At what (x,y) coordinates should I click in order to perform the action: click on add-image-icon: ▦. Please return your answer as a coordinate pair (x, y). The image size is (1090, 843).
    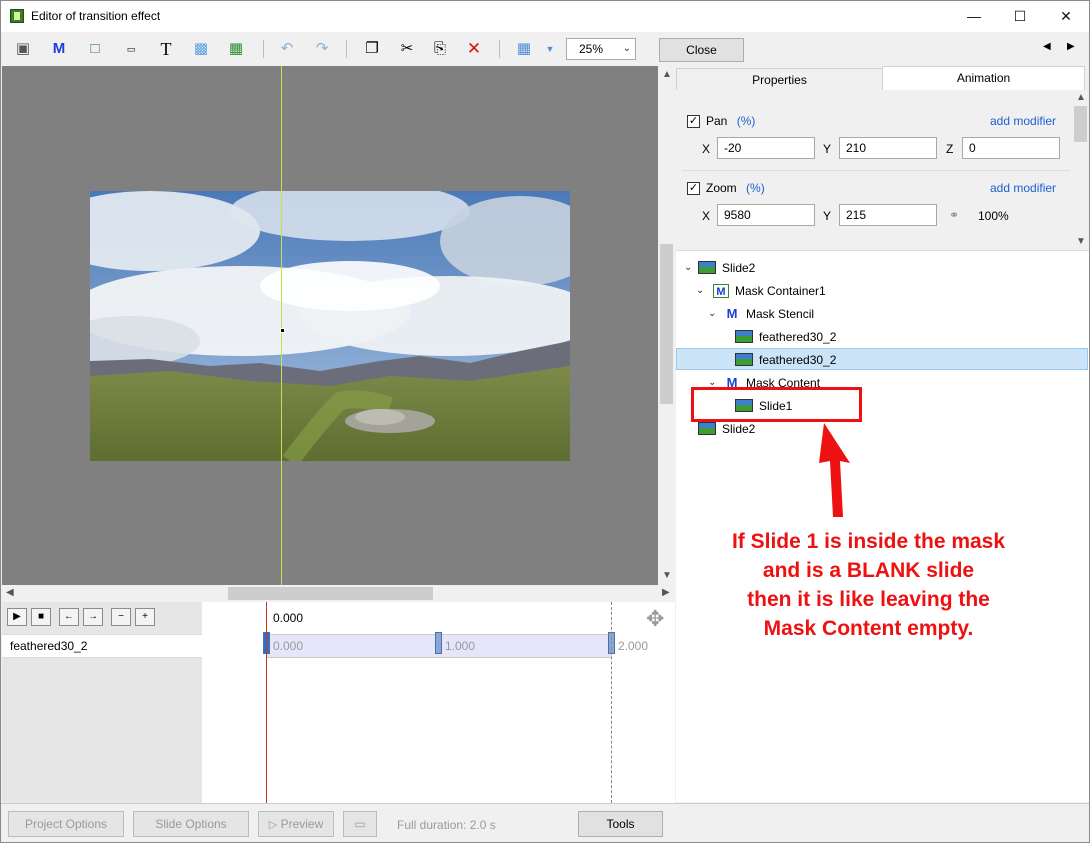
    Looking at the image, I should click on (236, 49).